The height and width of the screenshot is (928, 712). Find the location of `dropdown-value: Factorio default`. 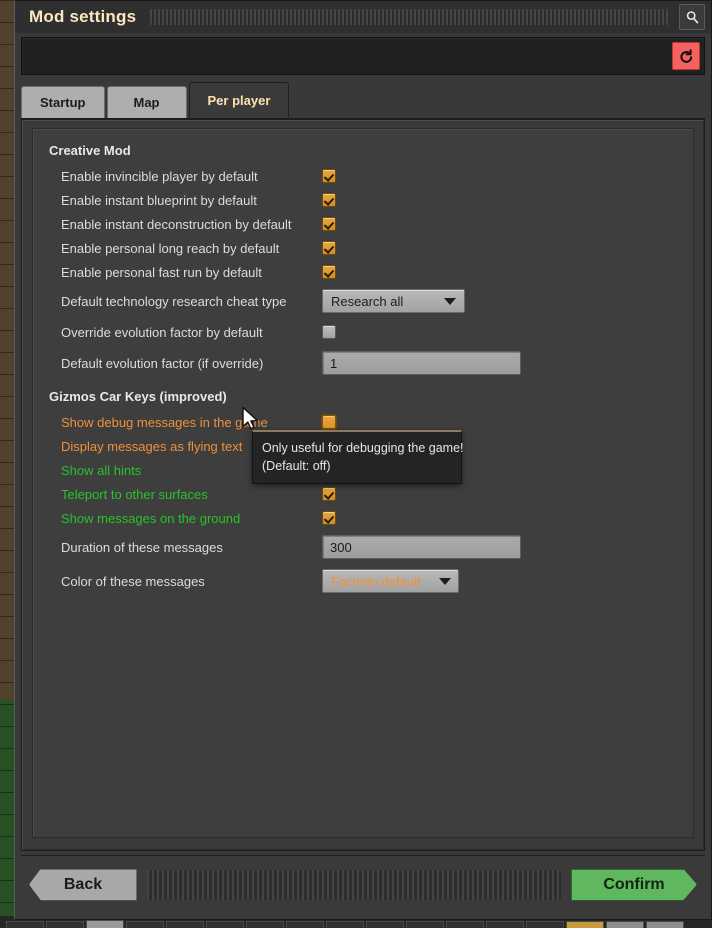

dropdown-value: Factorio default is located at coordinates (376, 581).